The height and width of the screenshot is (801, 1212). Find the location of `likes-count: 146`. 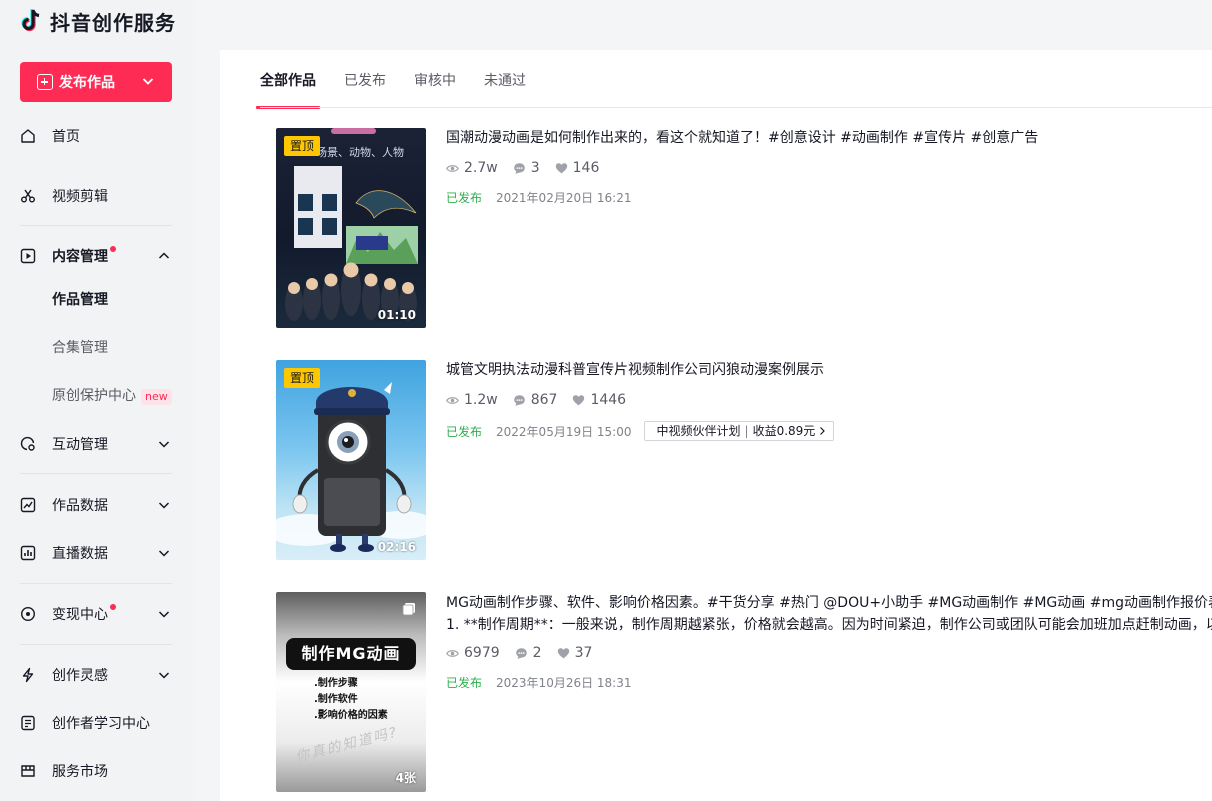

likes-count: 146 is located at coordinates (586, 168).